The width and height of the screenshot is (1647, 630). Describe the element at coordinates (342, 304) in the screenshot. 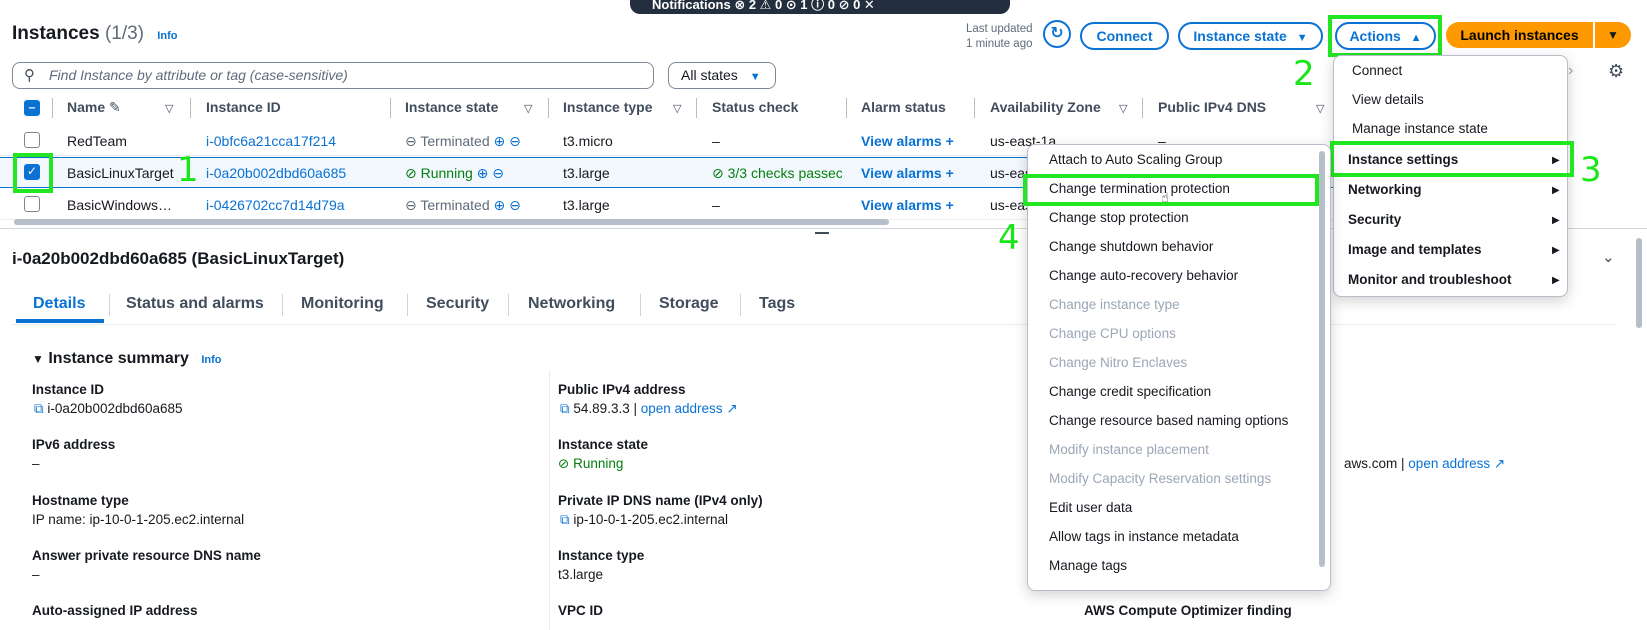

I see `tab-monitoring: Monitoring` at that location.